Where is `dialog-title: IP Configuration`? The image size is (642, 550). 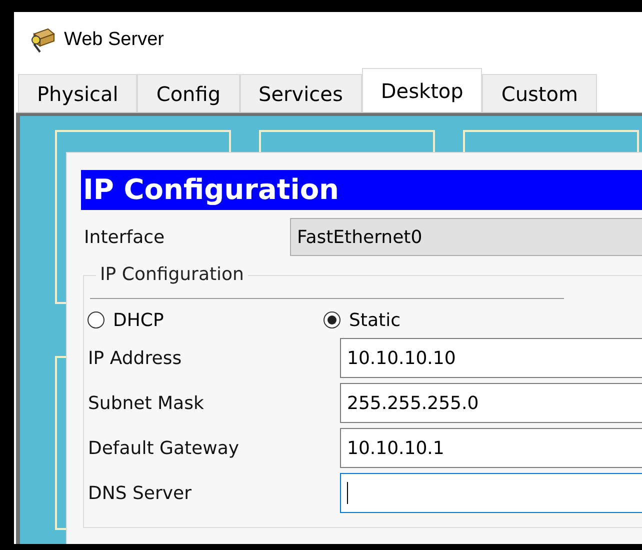
dialog-title: IP Configuration is located at coordinates (361, 190).